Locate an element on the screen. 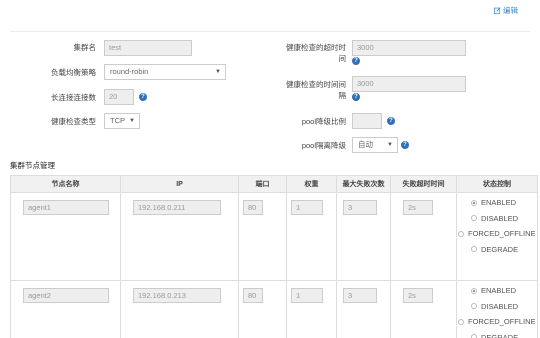  health-timeout-label-2: 间 is located at coordinates (342, 58).